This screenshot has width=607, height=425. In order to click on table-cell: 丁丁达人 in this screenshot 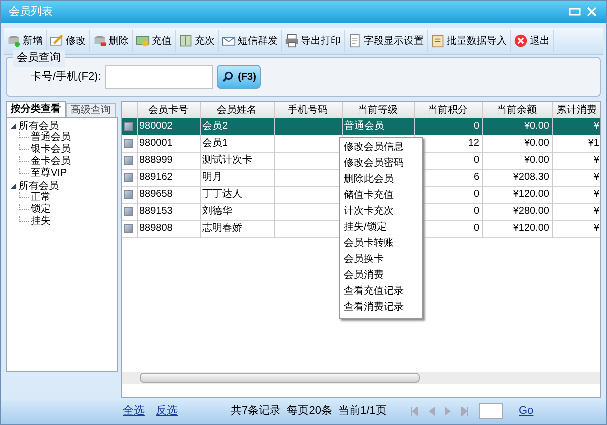, I will do `click(222, 194)`.